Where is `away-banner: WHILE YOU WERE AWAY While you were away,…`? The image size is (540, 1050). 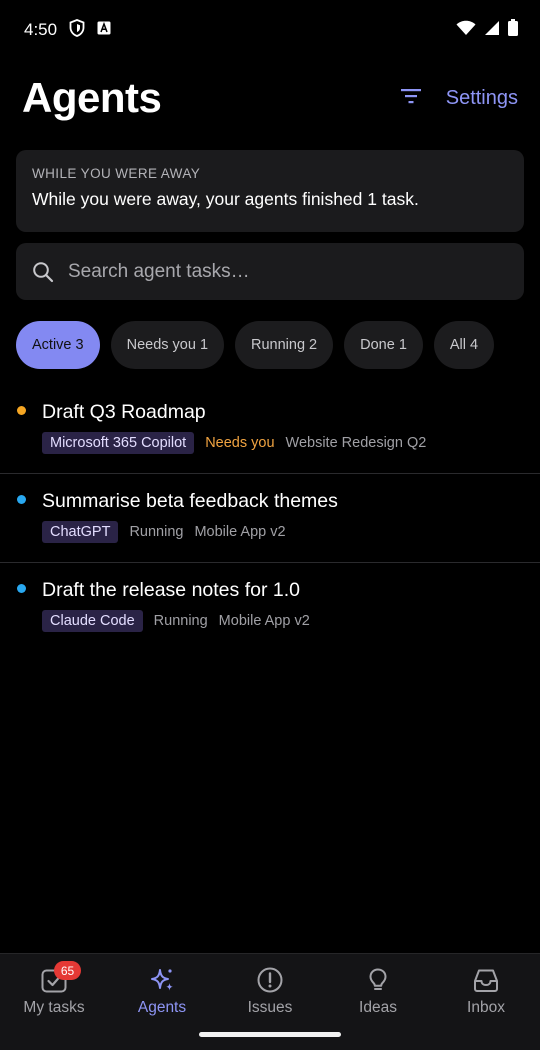 away-banner: WHILE YOU WERE AWAY While you were away,… is located at coordinates (270, 191).